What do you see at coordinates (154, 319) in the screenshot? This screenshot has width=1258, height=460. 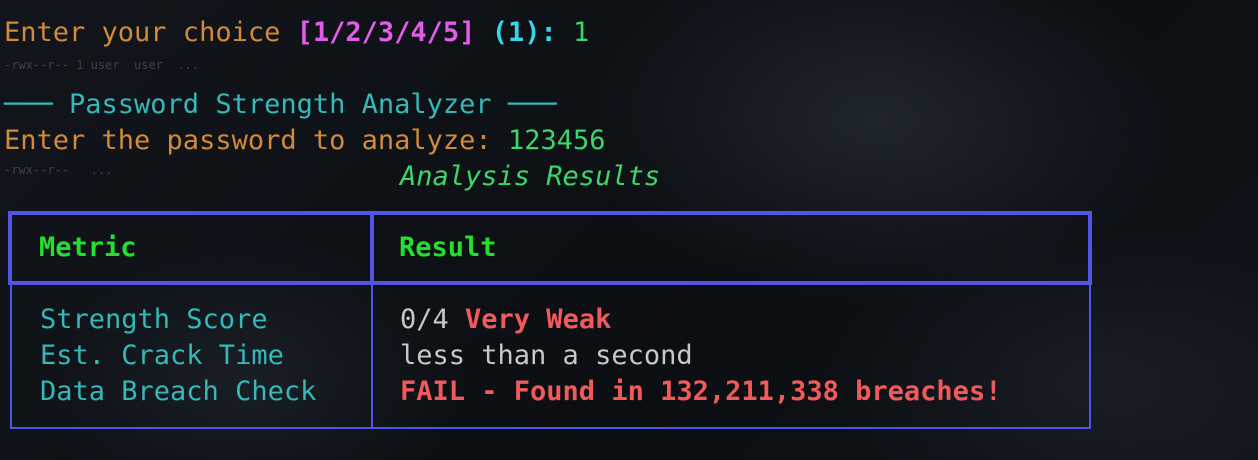 I see `table-row-metric: Strength Score` at bounding box center [154, 319].